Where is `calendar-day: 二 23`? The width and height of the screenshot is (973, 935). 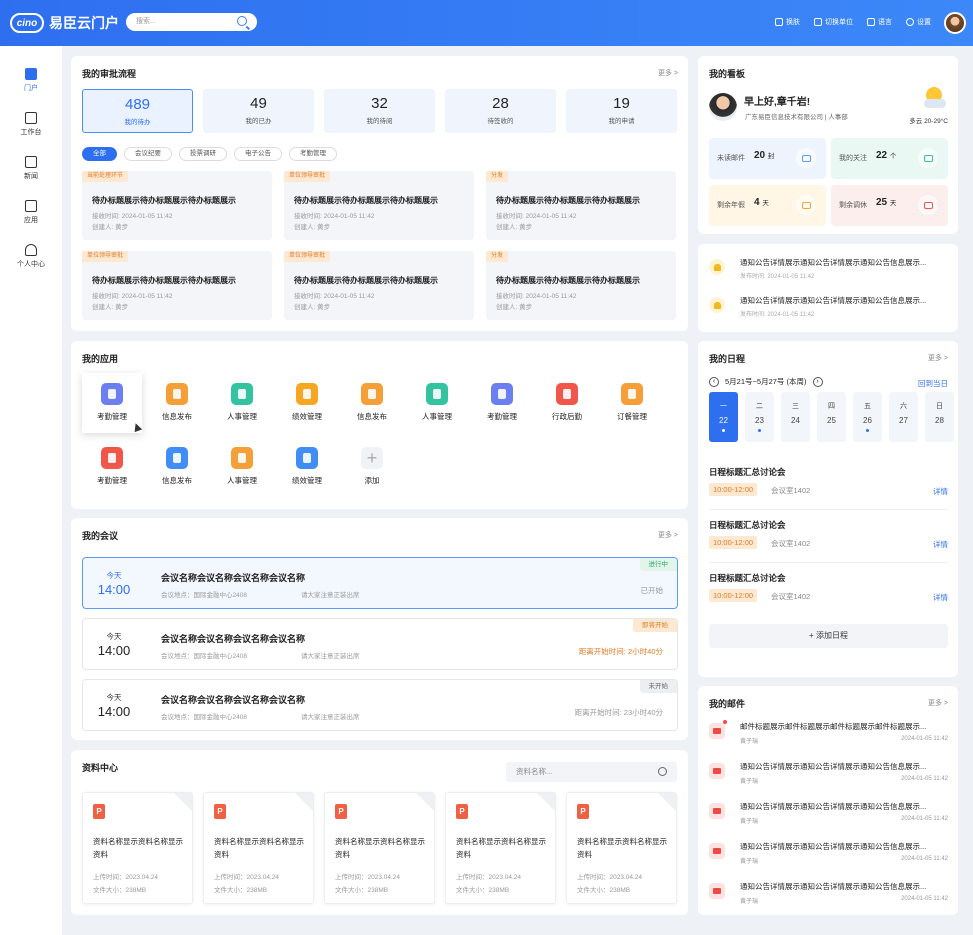
calendar-day: 二 23 is located at coordinates (759, 417).